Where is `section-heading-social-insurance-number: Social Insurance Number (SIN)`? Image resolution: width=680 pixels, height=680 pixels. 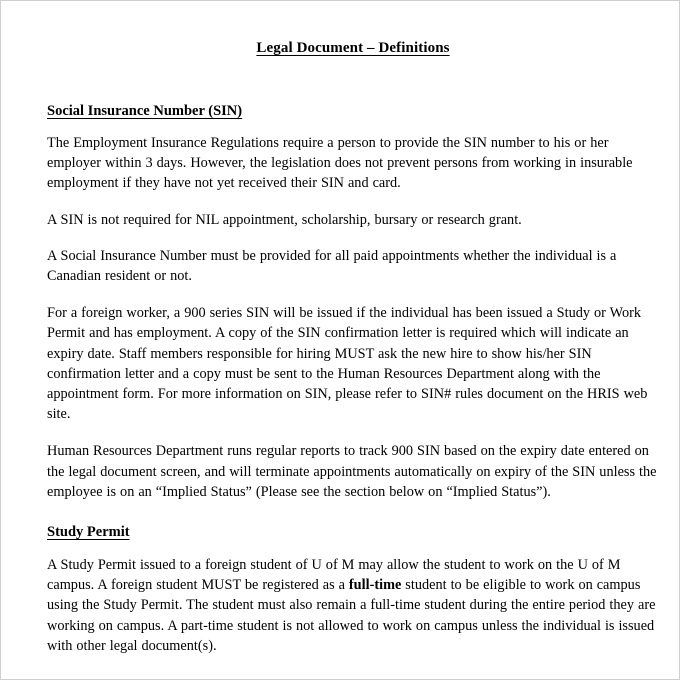 section-heading-social-insurance-number: Social Insurance Number (SIN) is located at coordinates (353, 111).